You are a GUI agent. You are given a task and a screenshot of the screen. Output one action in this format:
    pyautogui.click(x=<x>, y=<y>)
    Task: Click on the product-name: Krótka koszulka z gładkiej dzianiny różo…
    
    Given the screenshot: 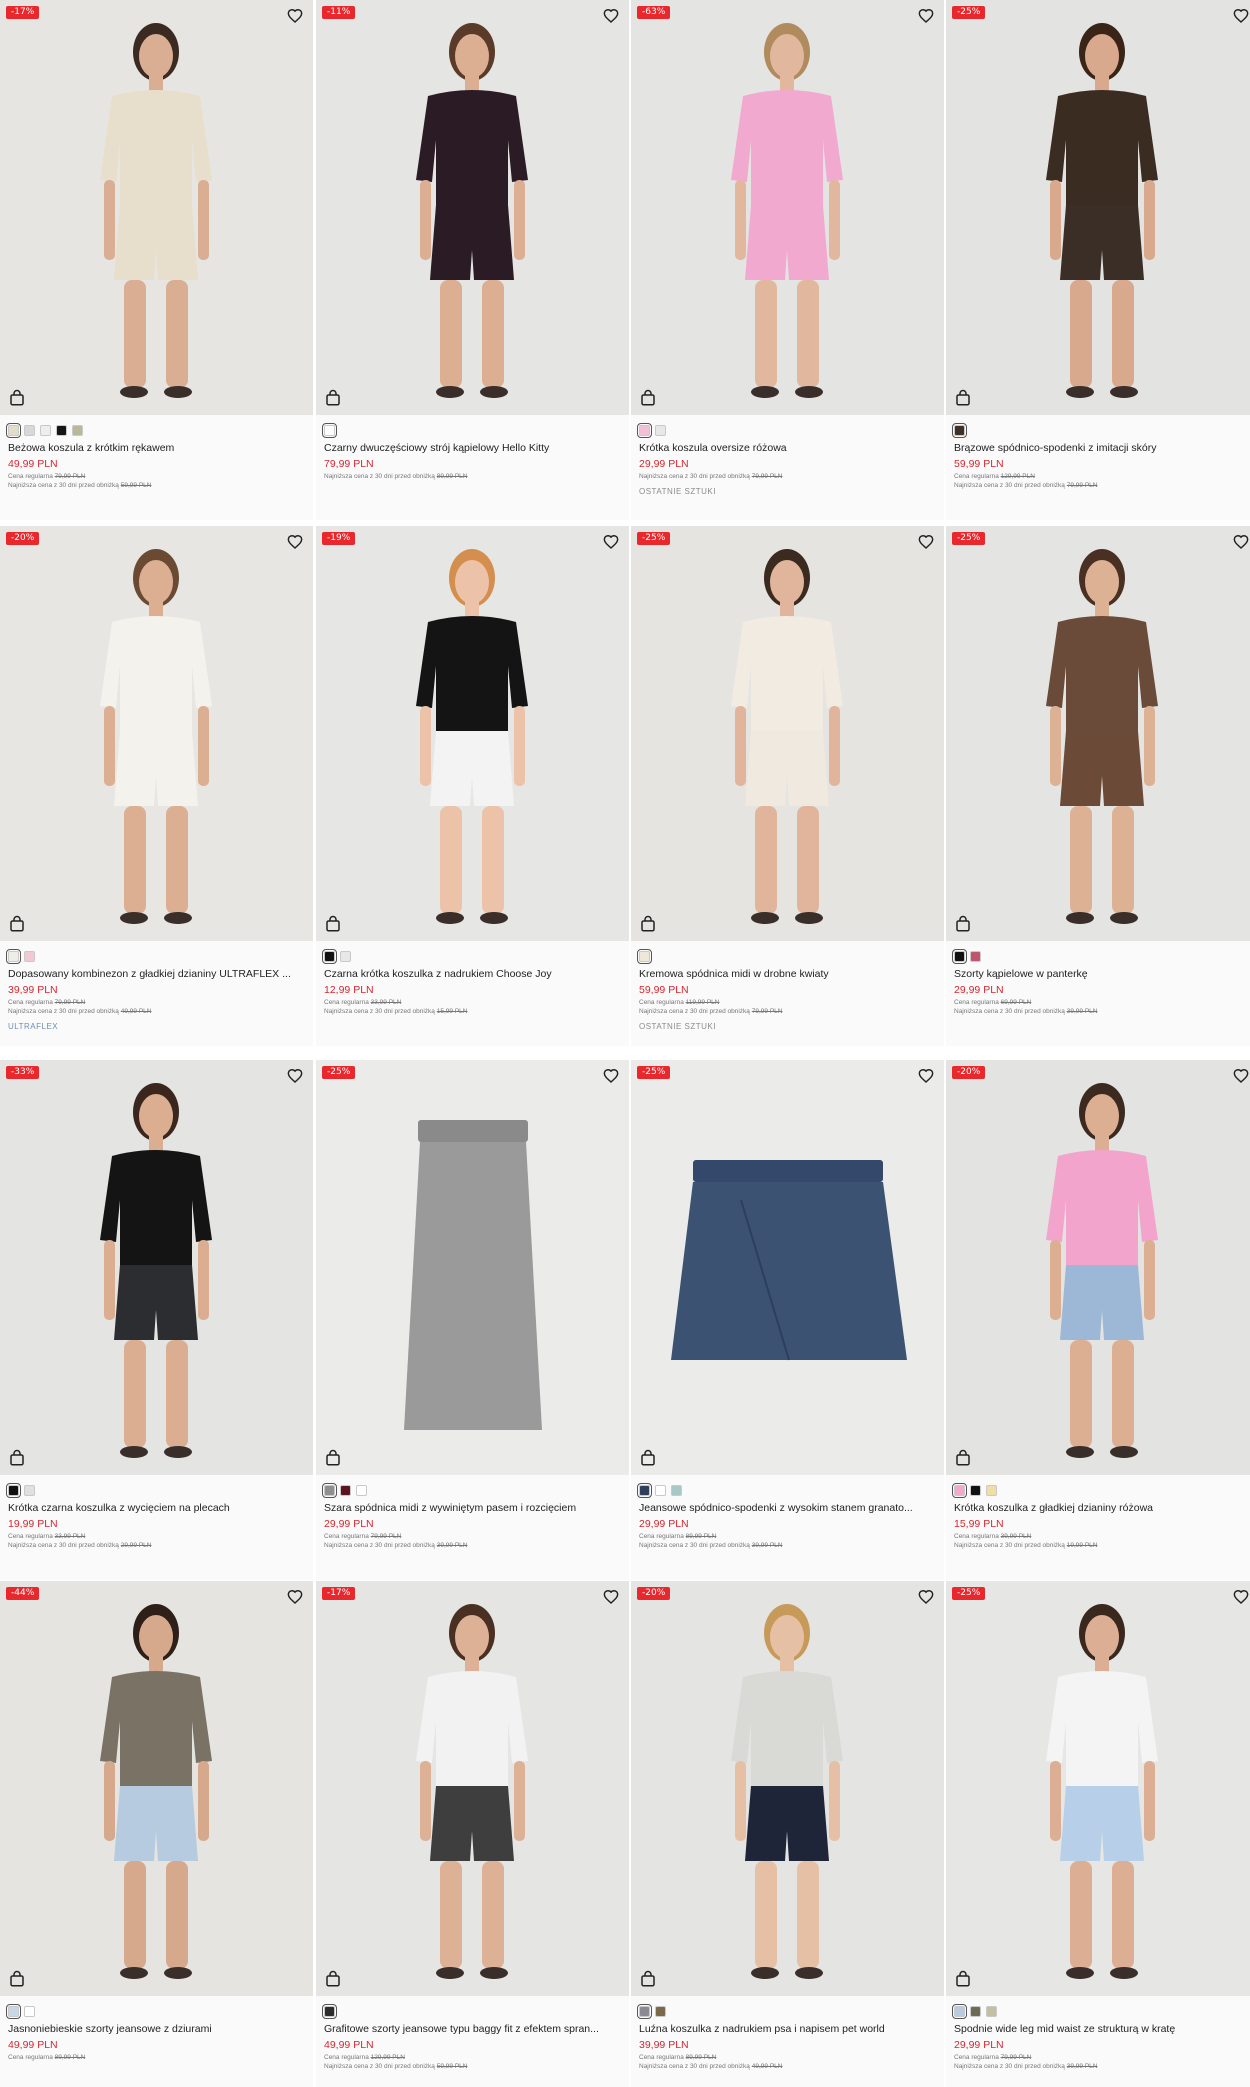 What is the action you would take?
    pyautogui.click(x=1102, y=1508)
    